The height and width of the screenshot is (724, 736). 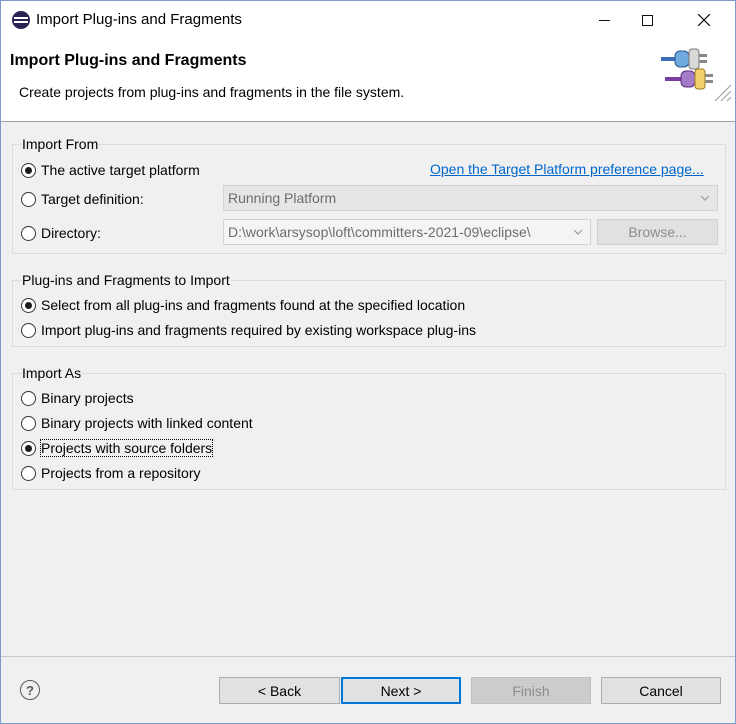 I want to click on close-button, so click(x=704, y=20).